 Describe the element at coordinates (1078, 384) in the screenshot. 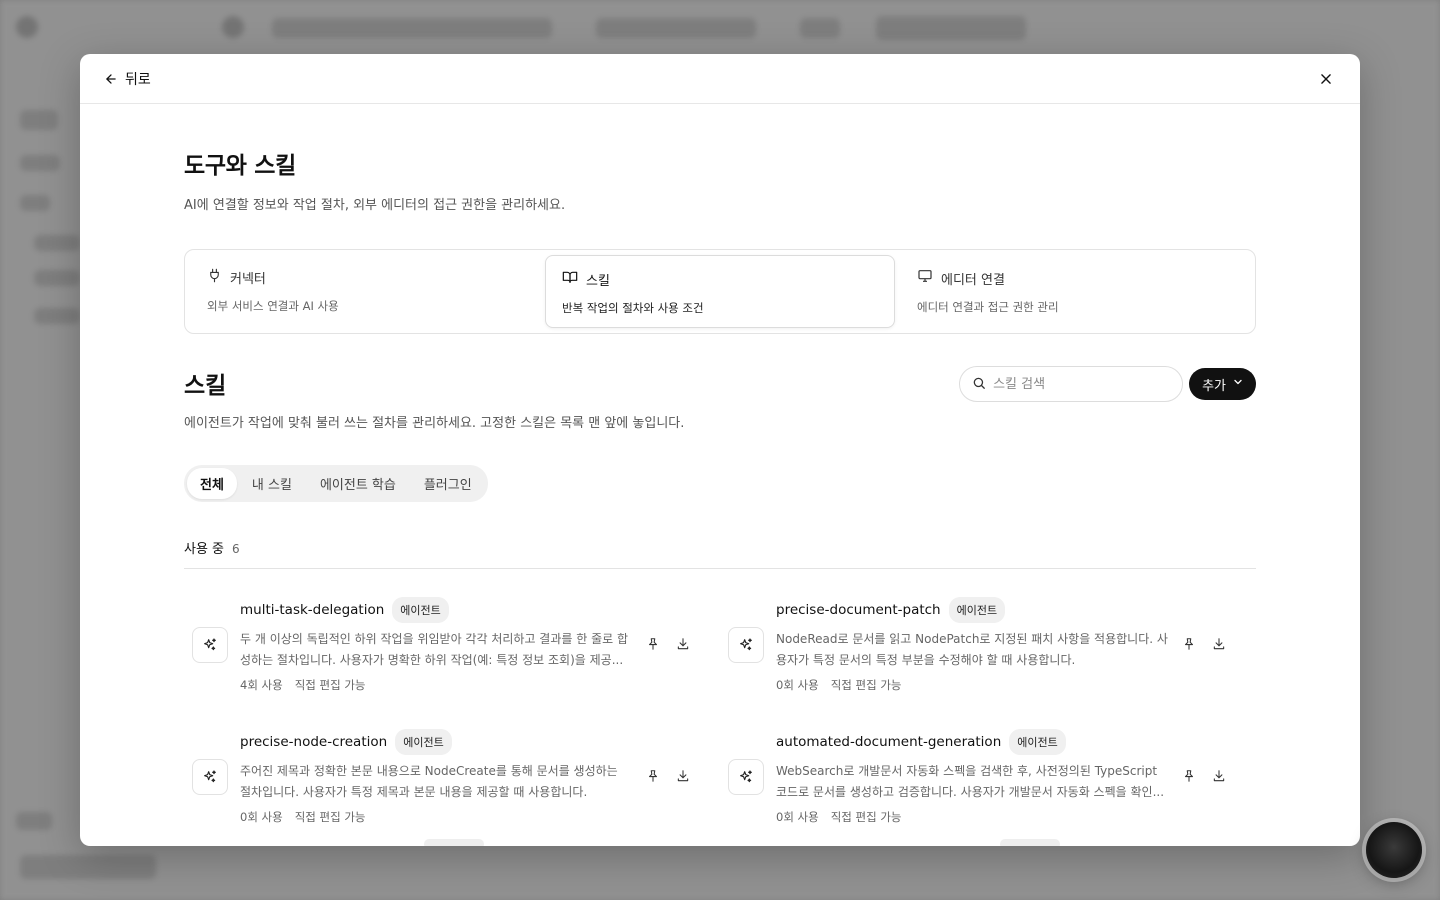

I see `search-input` at that location.